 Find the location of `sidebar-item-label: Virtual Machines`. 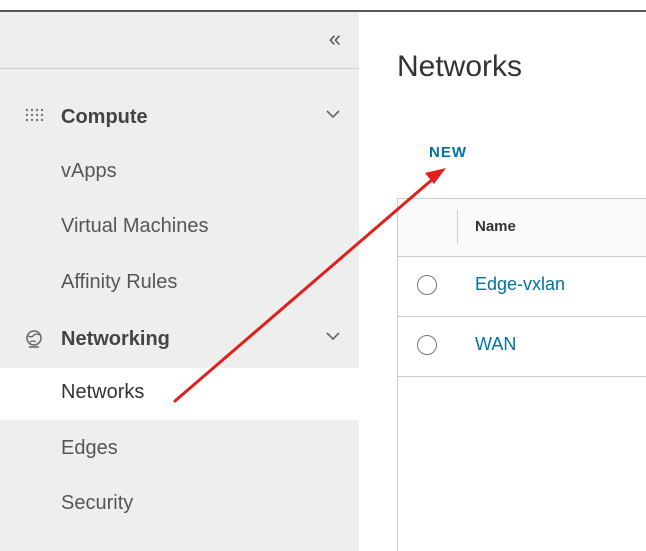

sidebar-item-label: Virtual Machines is located at coordinates (135, 226).